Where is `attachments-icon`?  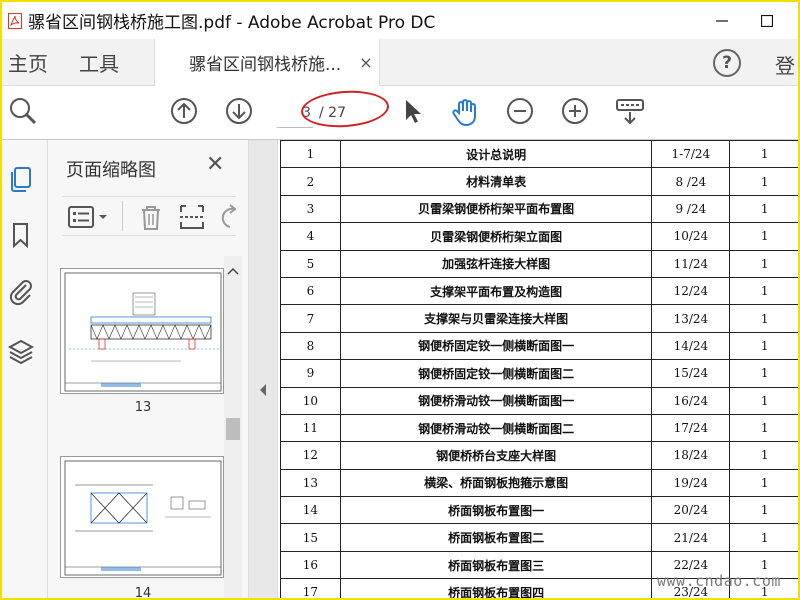 attachments-icon is located at coordinates (21, 291).